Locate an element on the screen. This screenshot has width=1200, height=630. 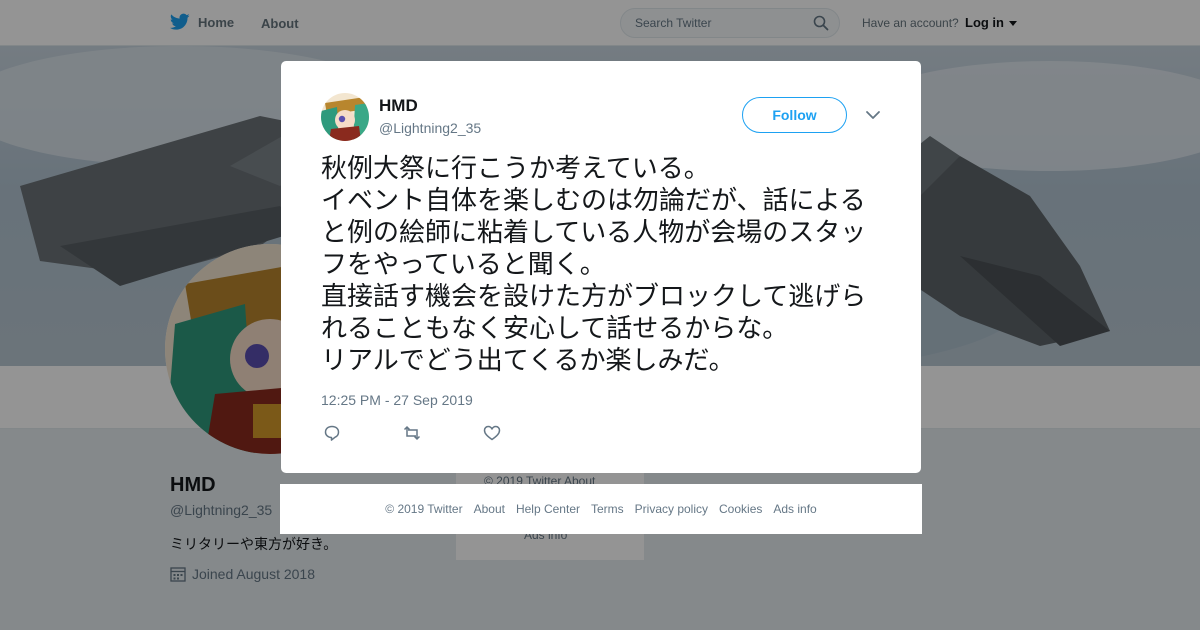
avatar-illustration is located at coordinates (345, 117).